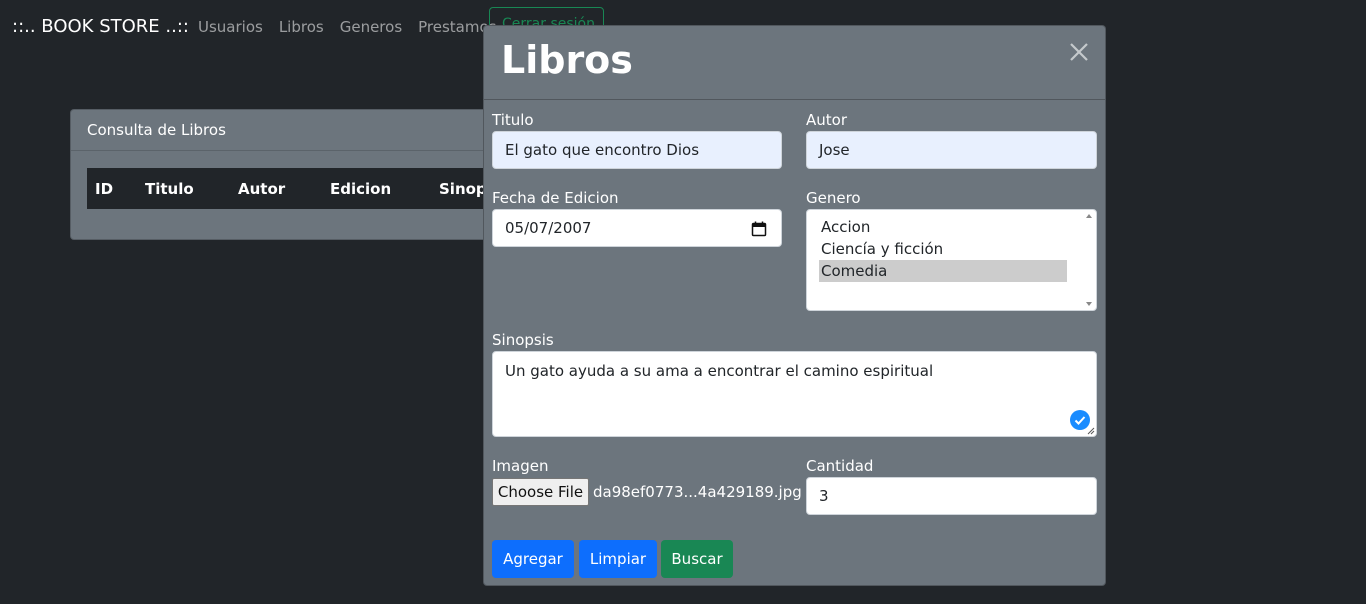 This screenshot has width=1366, height=604. I want to click on books-table: ID Titulo Autor Edicion Sinop, so click(297, 188).